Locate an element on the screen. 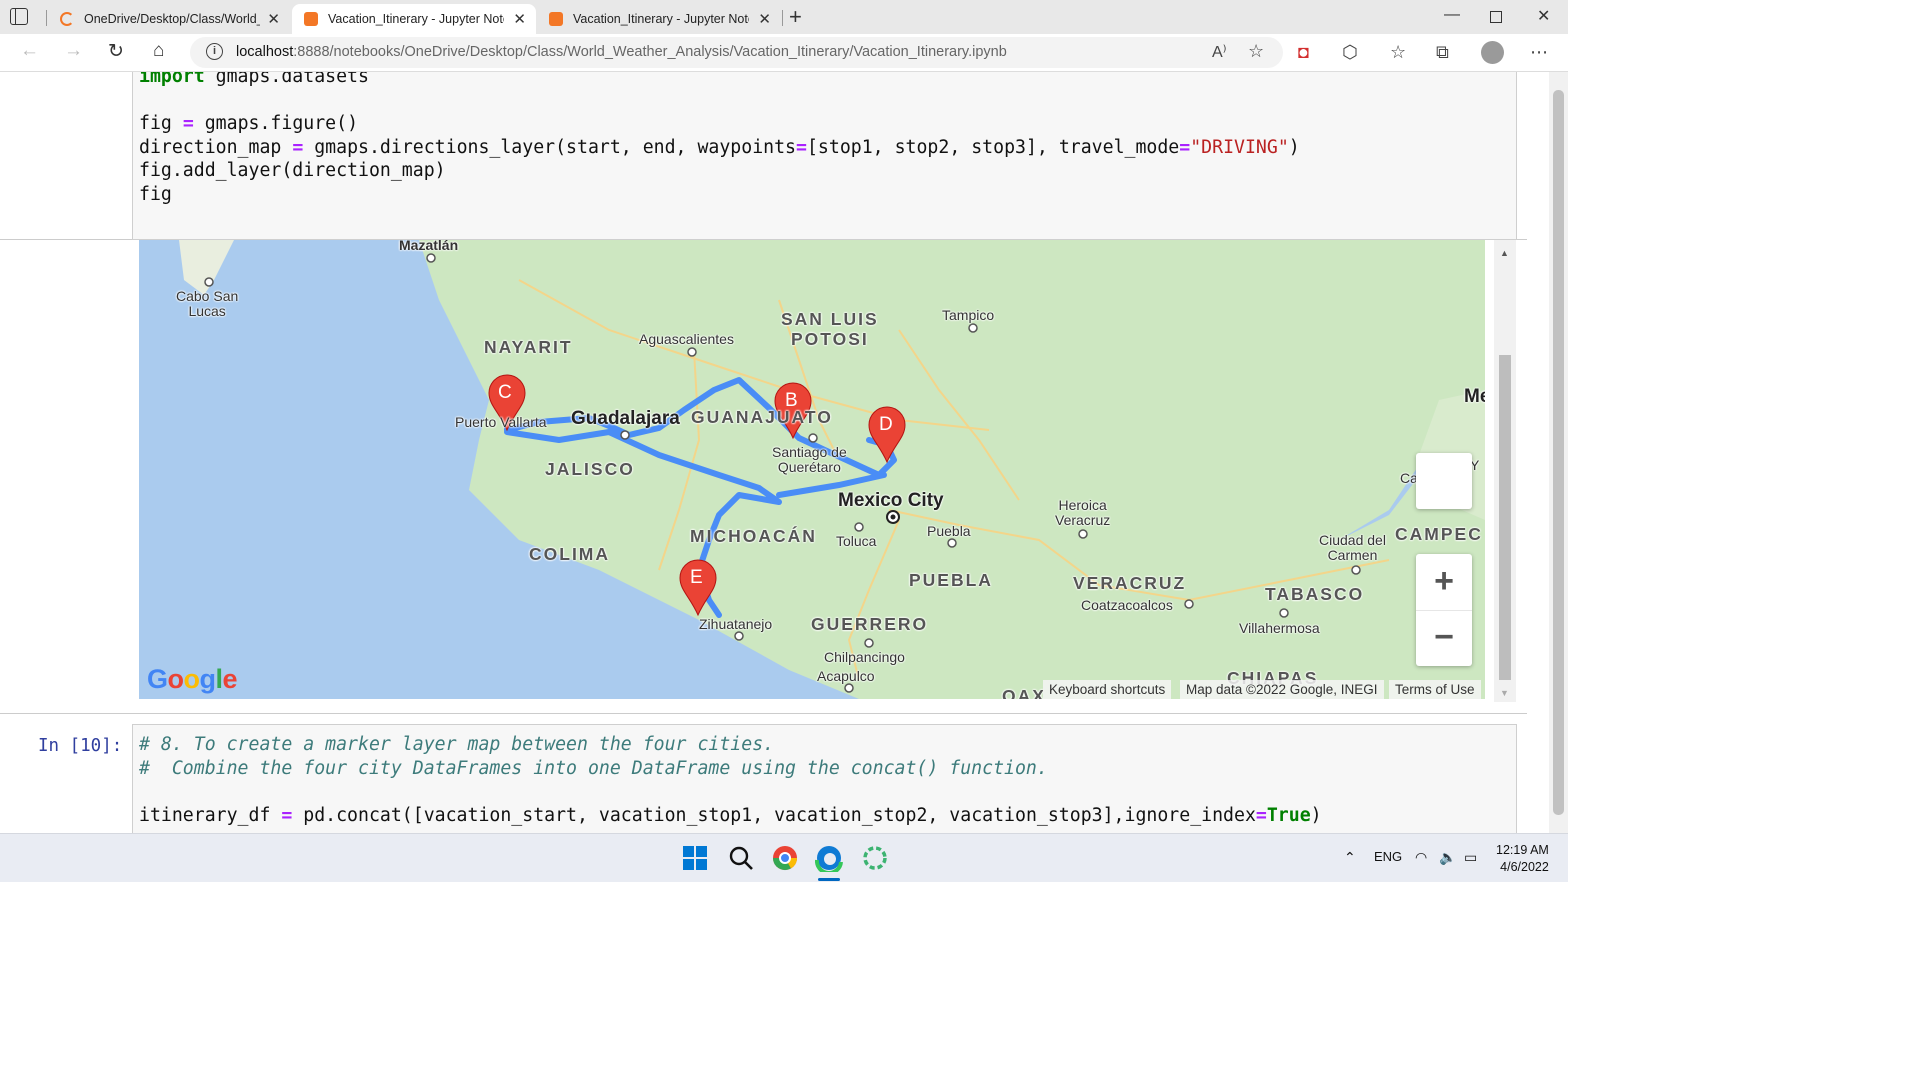  place-label: PUEBLA is located at coordinates (951, 580).